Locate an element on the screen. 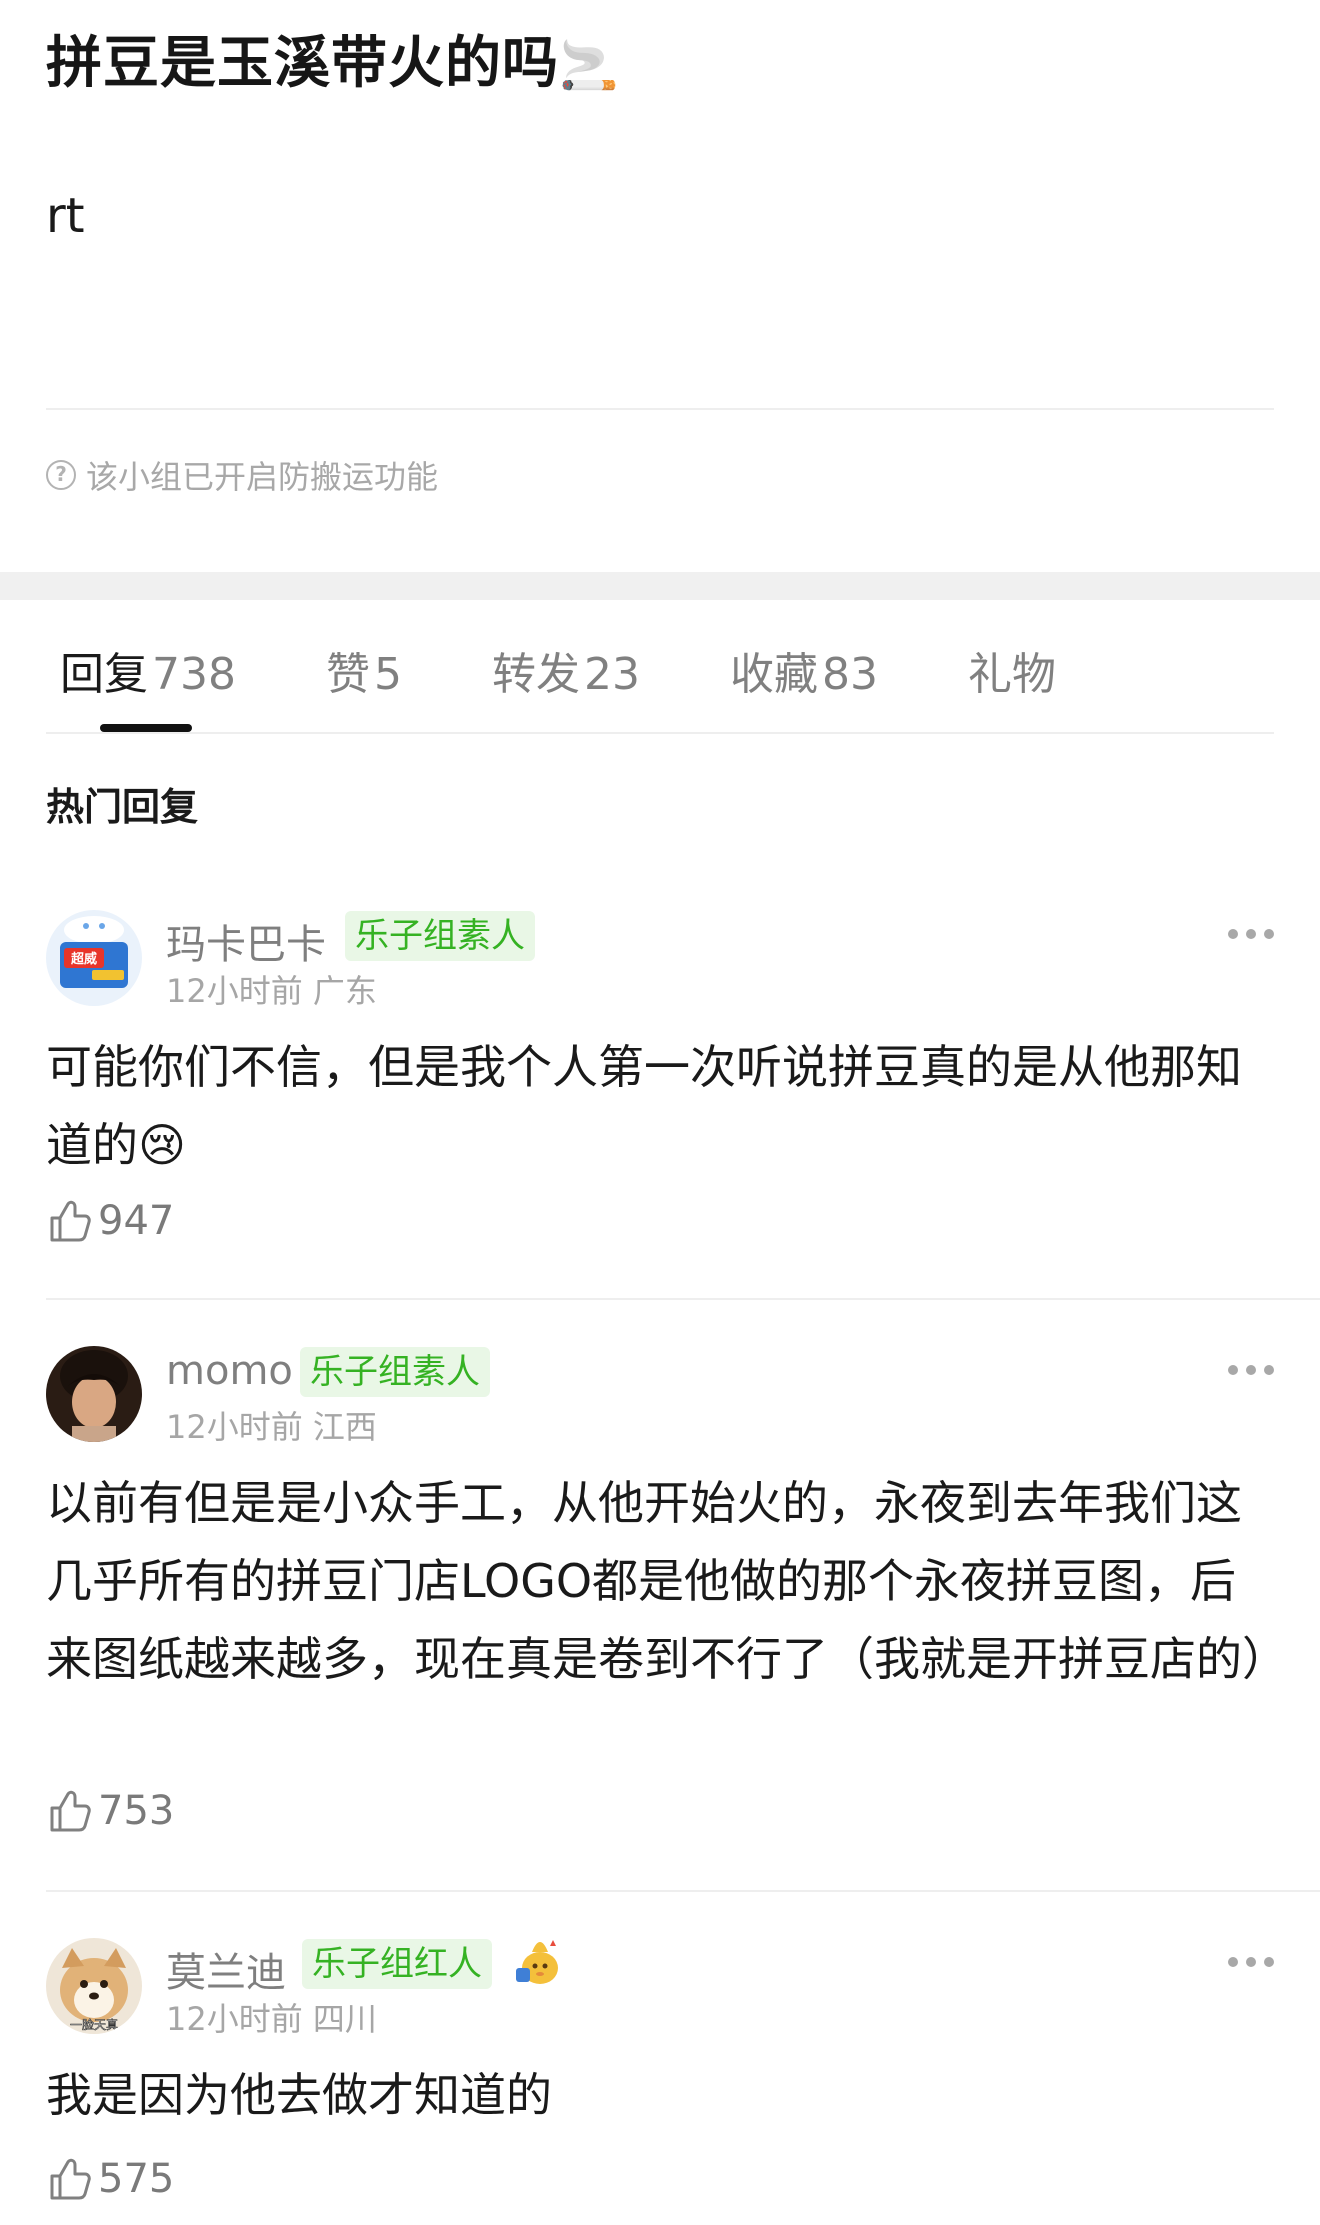 The height and width of the screenshot is (2225, 1320). comment-meta: 12小时前 四川 is located at coordinates (271, 2017).